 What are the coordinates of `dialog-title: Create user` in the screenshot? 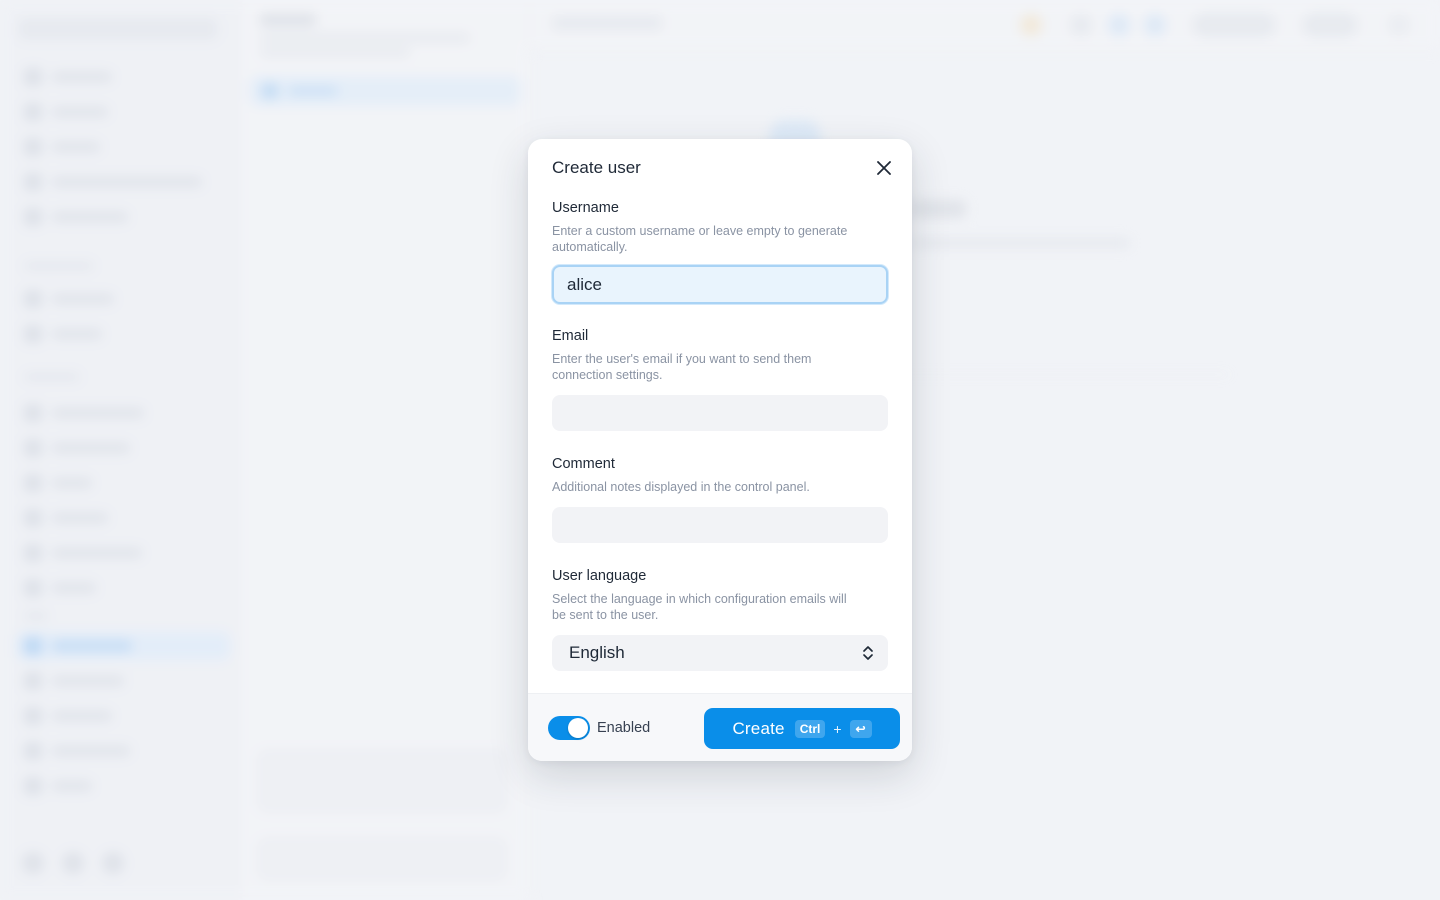 It's located at (596, 167).